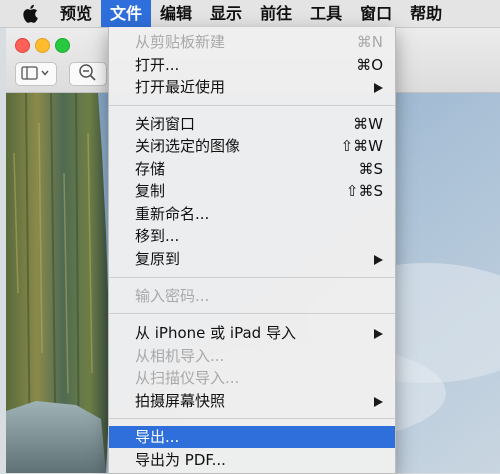 The image size is (500, 474). What do you see at coordinates (42, 45) in the screenshot?
I see `minimize-window-button` at bounding box center [42, 45].